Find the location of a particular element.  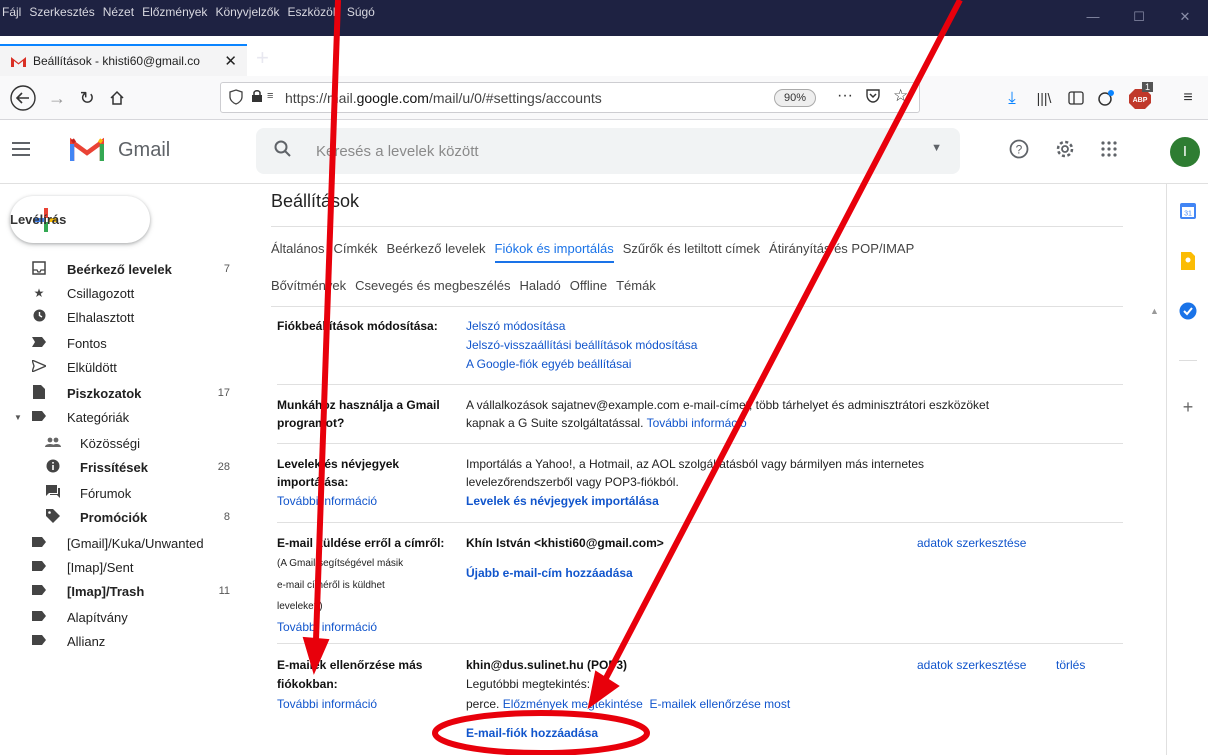

new-tab-button: + is located at coordinates (262, 58).